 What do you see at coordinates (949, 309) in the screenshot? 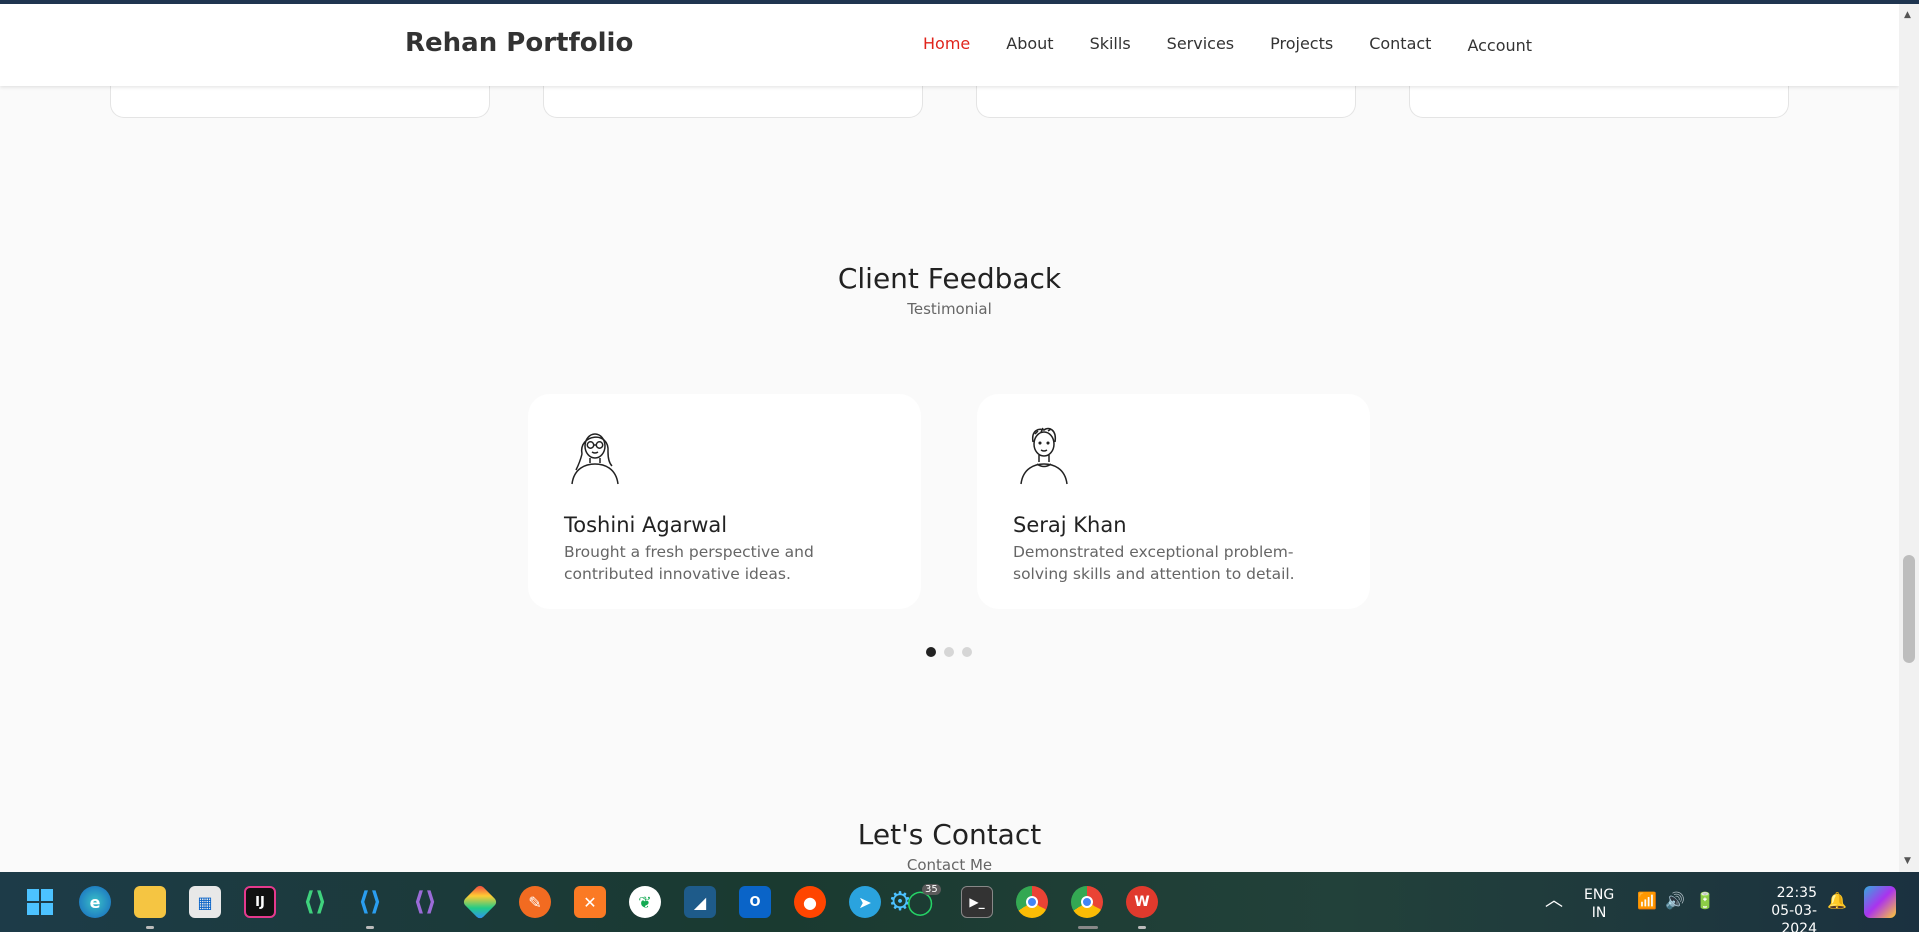
I see `testimonial-section-subtitle: Testimonial` at bounding box center [949, 309].